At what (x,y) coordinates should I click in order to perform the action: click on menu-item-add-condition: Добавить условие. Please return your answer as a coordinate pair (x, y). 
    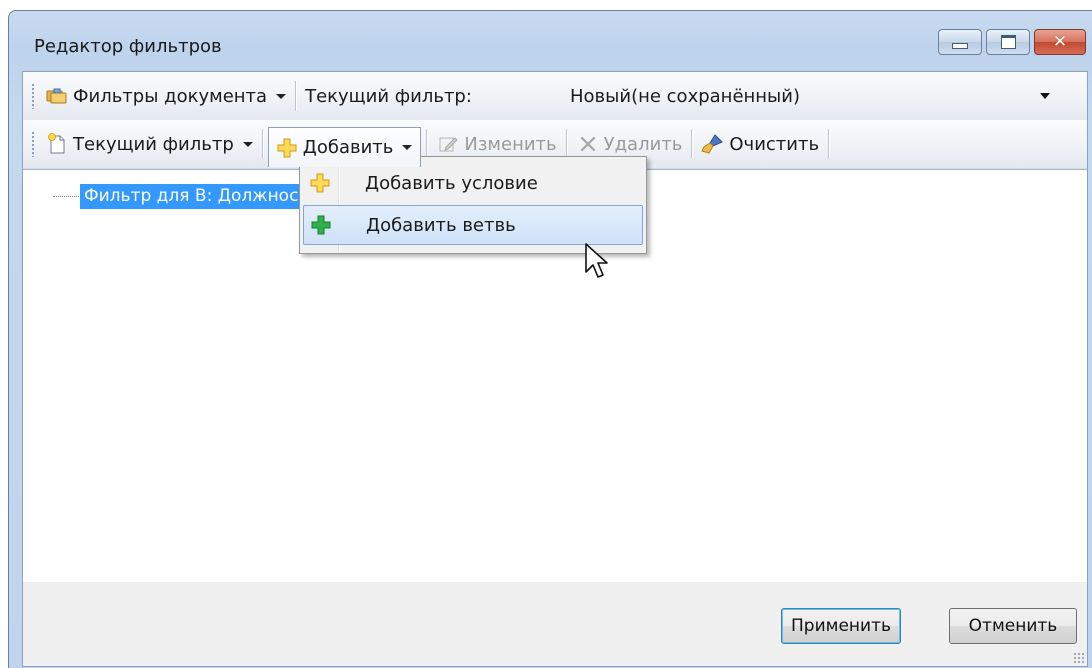
    Looking at the image, I should click on (473, 183).